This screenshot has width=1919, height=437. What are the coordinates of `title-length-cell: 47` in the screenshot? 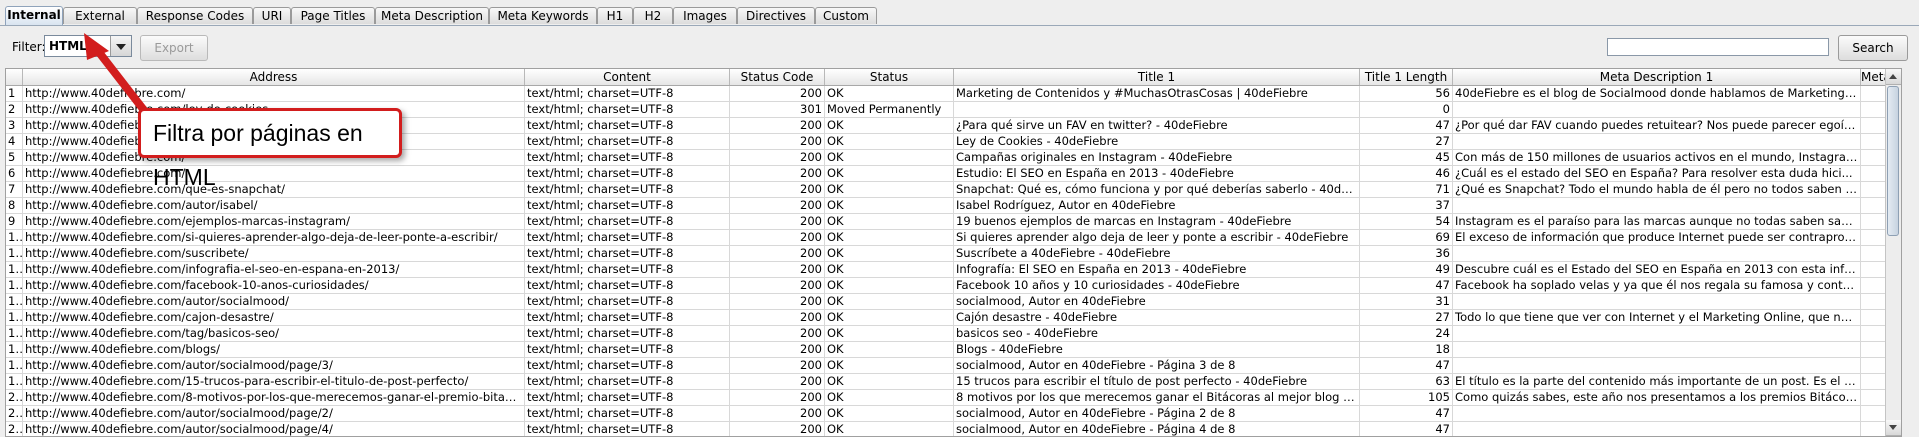 It's located at (1406, 365).